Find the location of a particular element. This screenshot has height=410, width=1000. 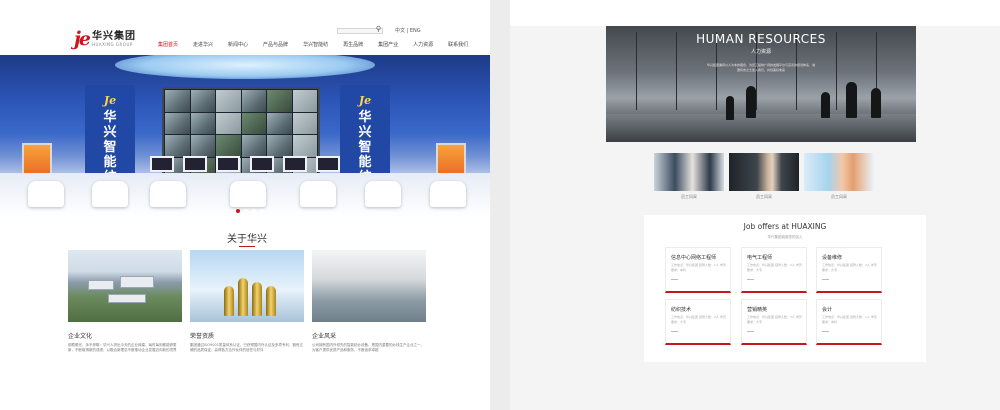

search-input: ⚲ is located at coordinates (360, 30).